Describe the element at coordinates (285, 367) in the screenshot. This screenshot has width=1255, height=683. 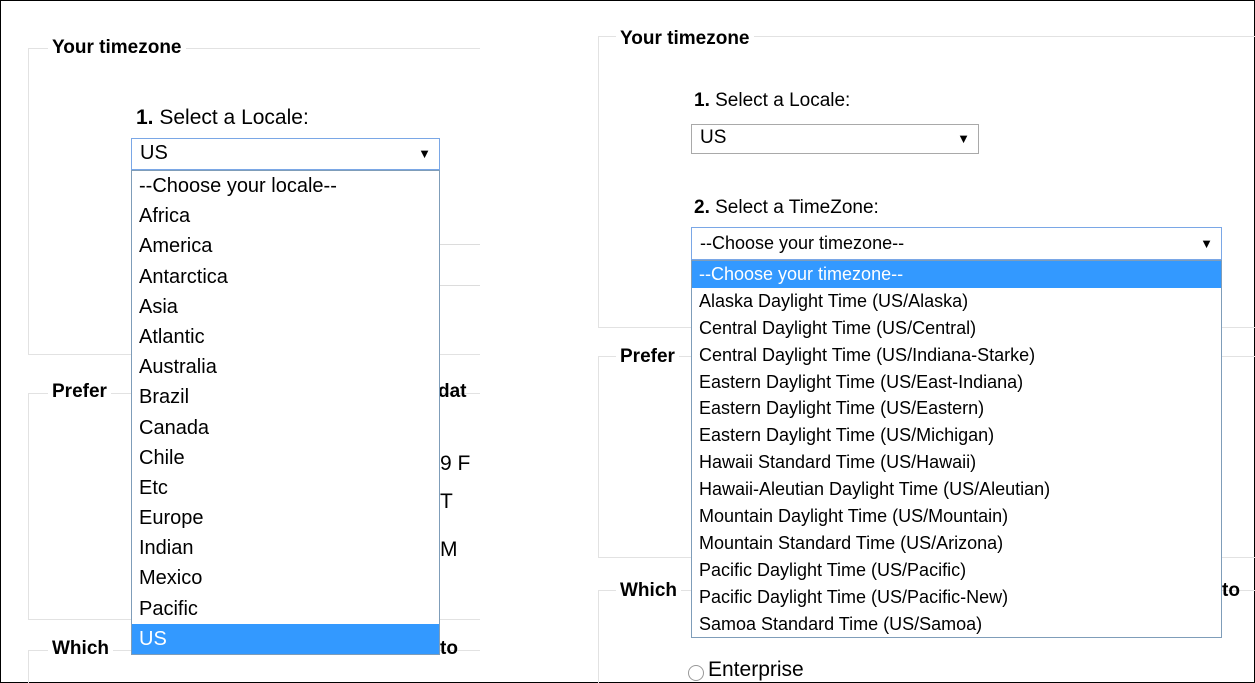
I see `dropdown-option: Australia` at that location.